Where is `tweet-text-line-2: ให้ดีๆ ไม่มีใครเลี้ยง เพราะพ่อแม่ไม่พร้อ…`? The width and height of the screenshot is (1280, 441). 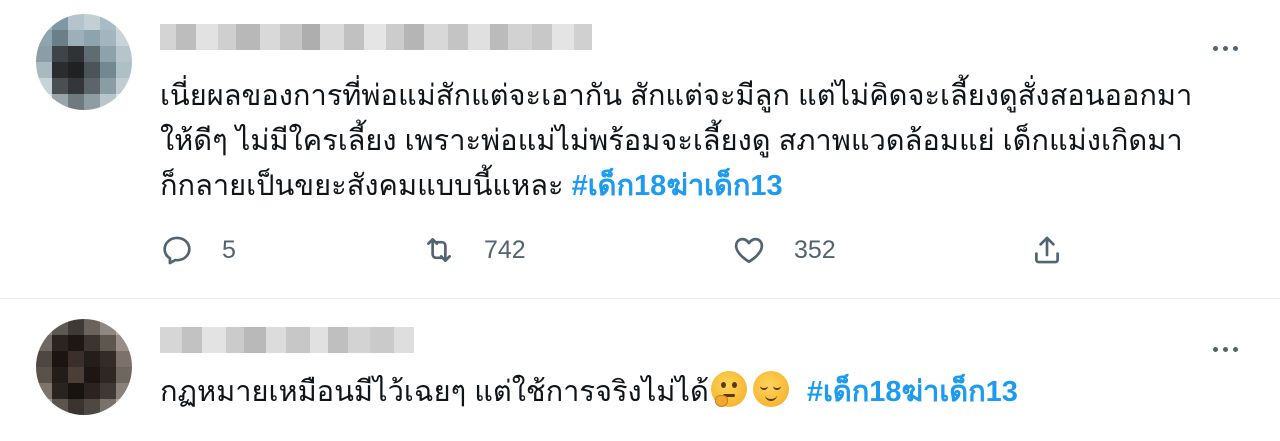 tweet-text-line-2: ให้ดีๆ ไม่มีใครเลี้ยง เพราะพ่อแม่ไม่พร้อ… is located at coordinates (671, 141).